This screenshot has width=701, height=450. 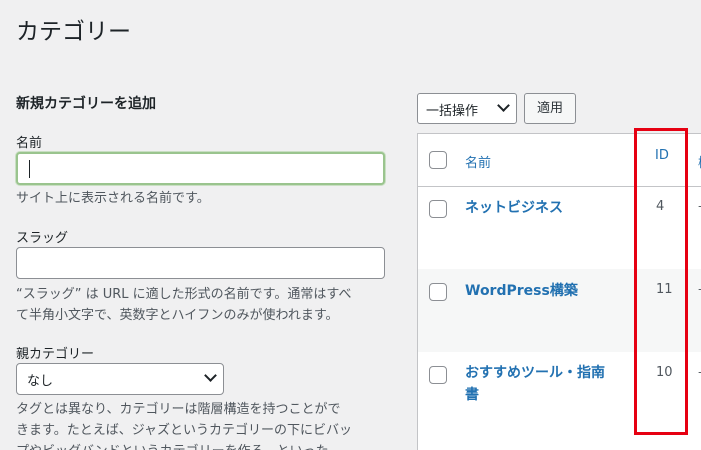 What do you see at coordinates (472, 395) in the screenshot?
I see `category-name-line-2: 書` at bounding box center [472, 395].